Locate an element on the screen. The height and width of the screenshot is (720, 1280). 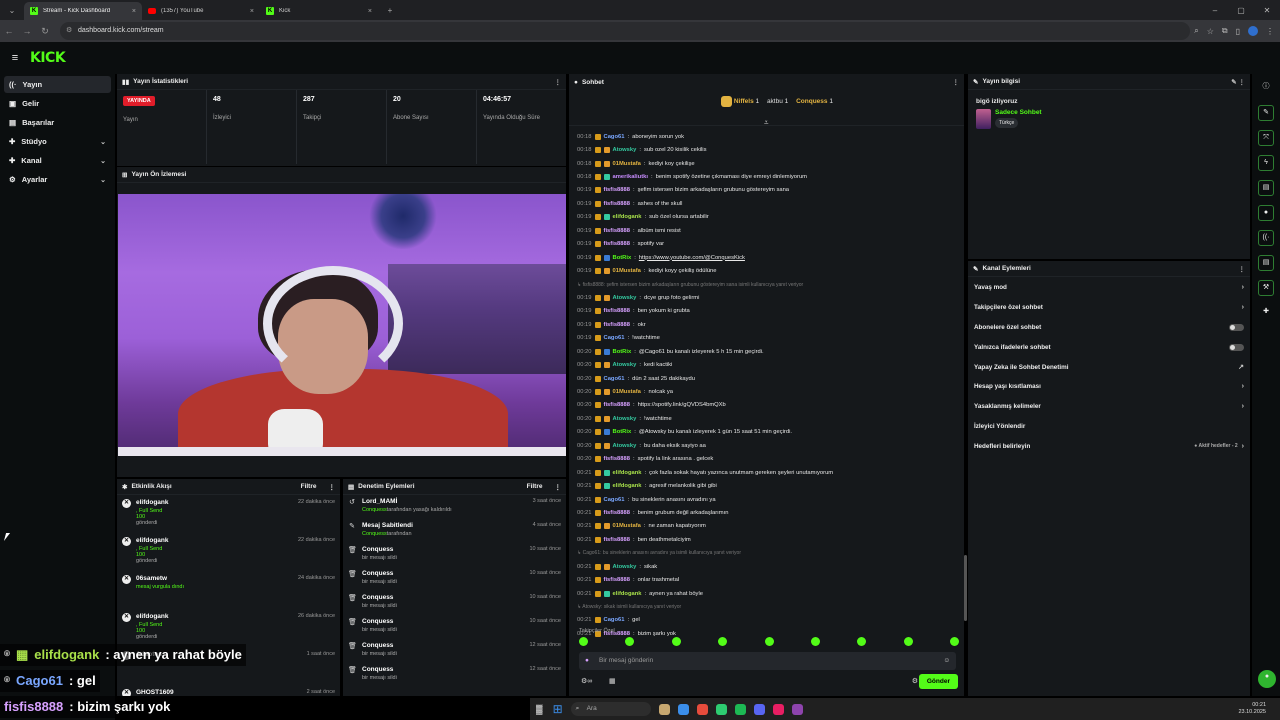
assistant-bubble-icon: ● is located at coordinates (1267, 679).